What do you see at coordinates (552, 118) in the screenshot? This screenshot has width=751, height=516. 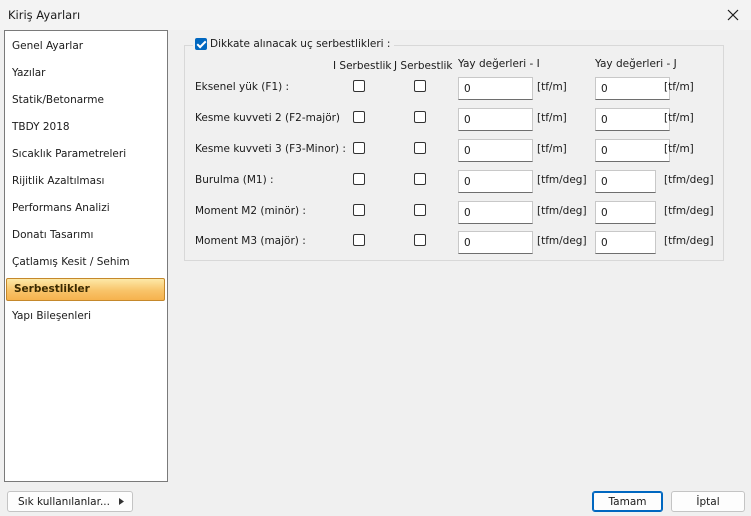 I see `shear-2-unit-i: [tf/m]` at bounding box center [552, 118].